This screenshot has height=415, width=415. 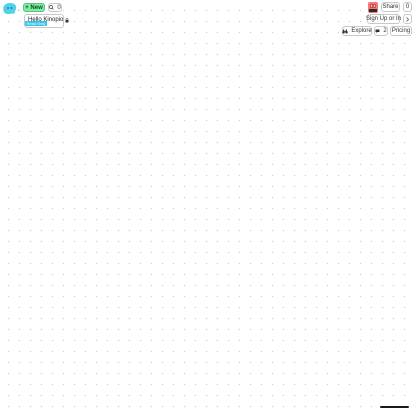 I want to click on kinopio-logo, so click(x=11, y=9).